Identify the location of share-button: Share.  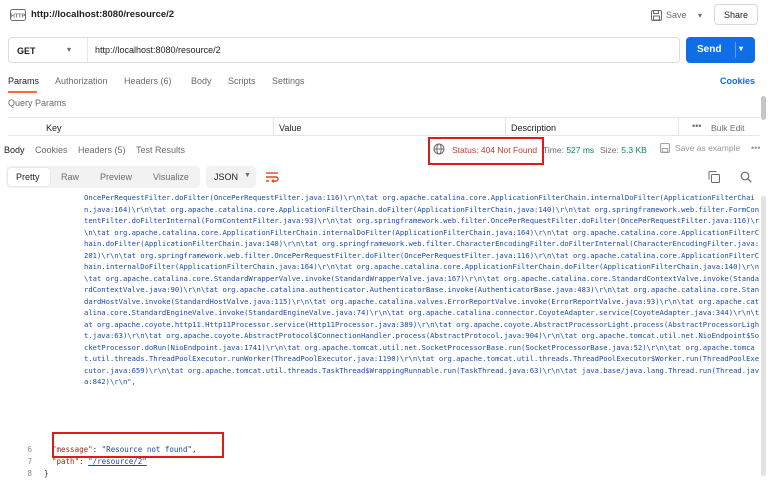
(736, 14).